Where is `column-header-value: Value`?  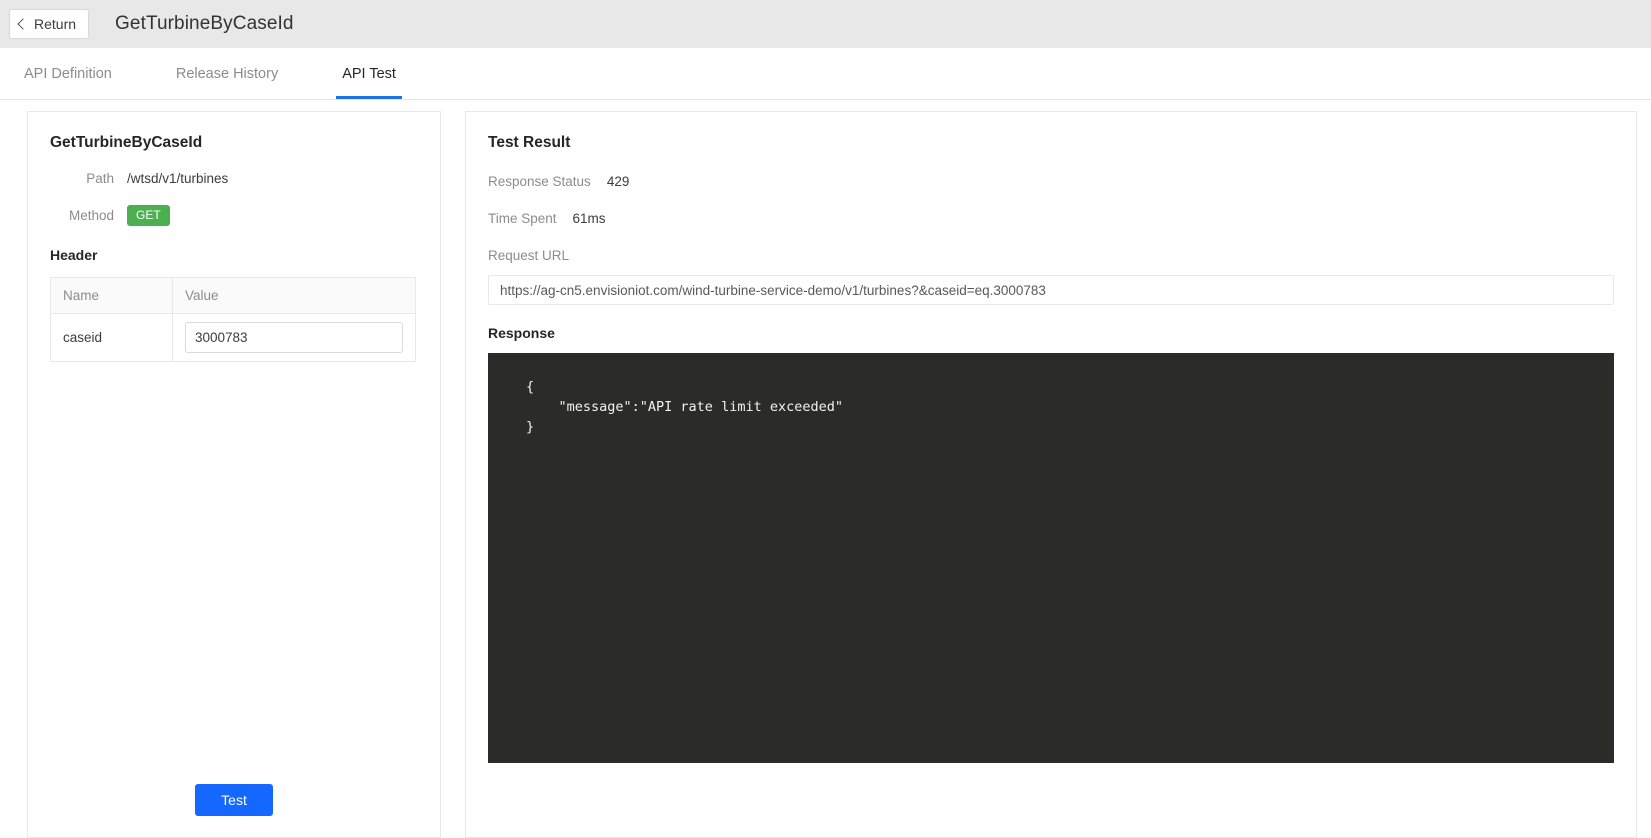 column-header-value: Value is located at coordinates (294, 295).